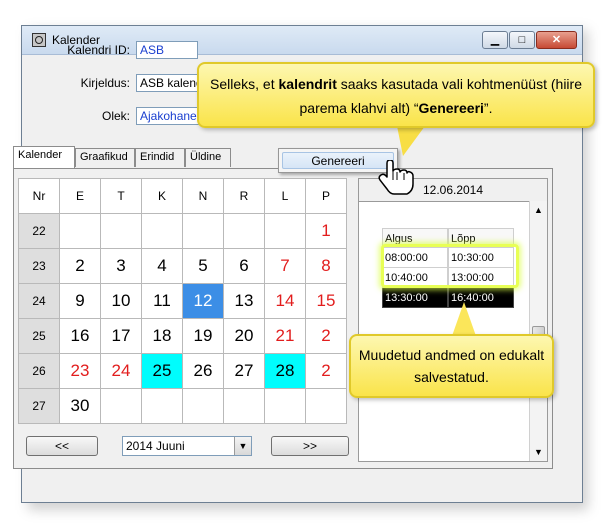 The height and width of the screenshot is (529, 609). Describe the element at coordinates (162, 301) in the screenshot. I see `day-cell: 11` at that location.